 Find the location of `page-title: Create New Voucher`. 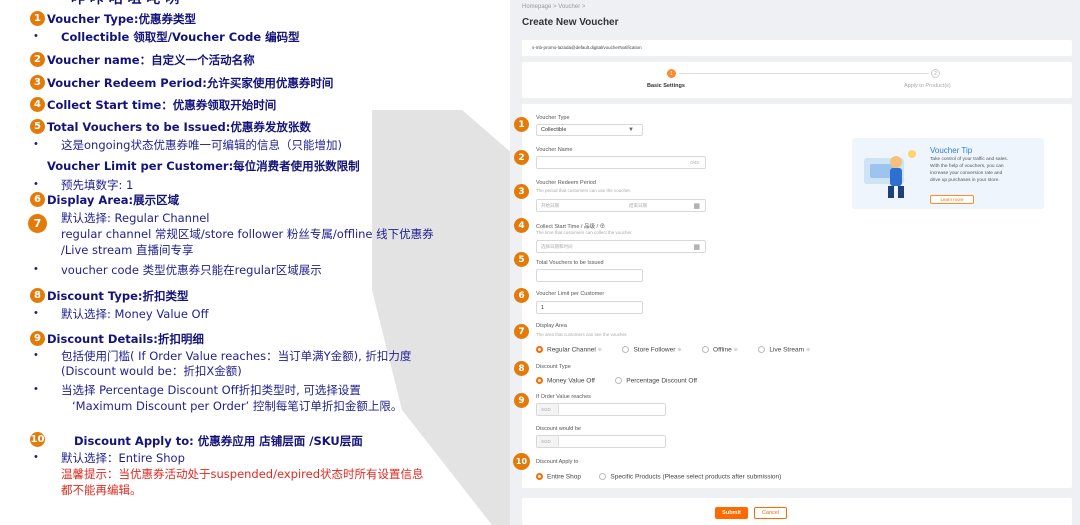

page-title: Create New Voucher is located at coordinates (570, 22).